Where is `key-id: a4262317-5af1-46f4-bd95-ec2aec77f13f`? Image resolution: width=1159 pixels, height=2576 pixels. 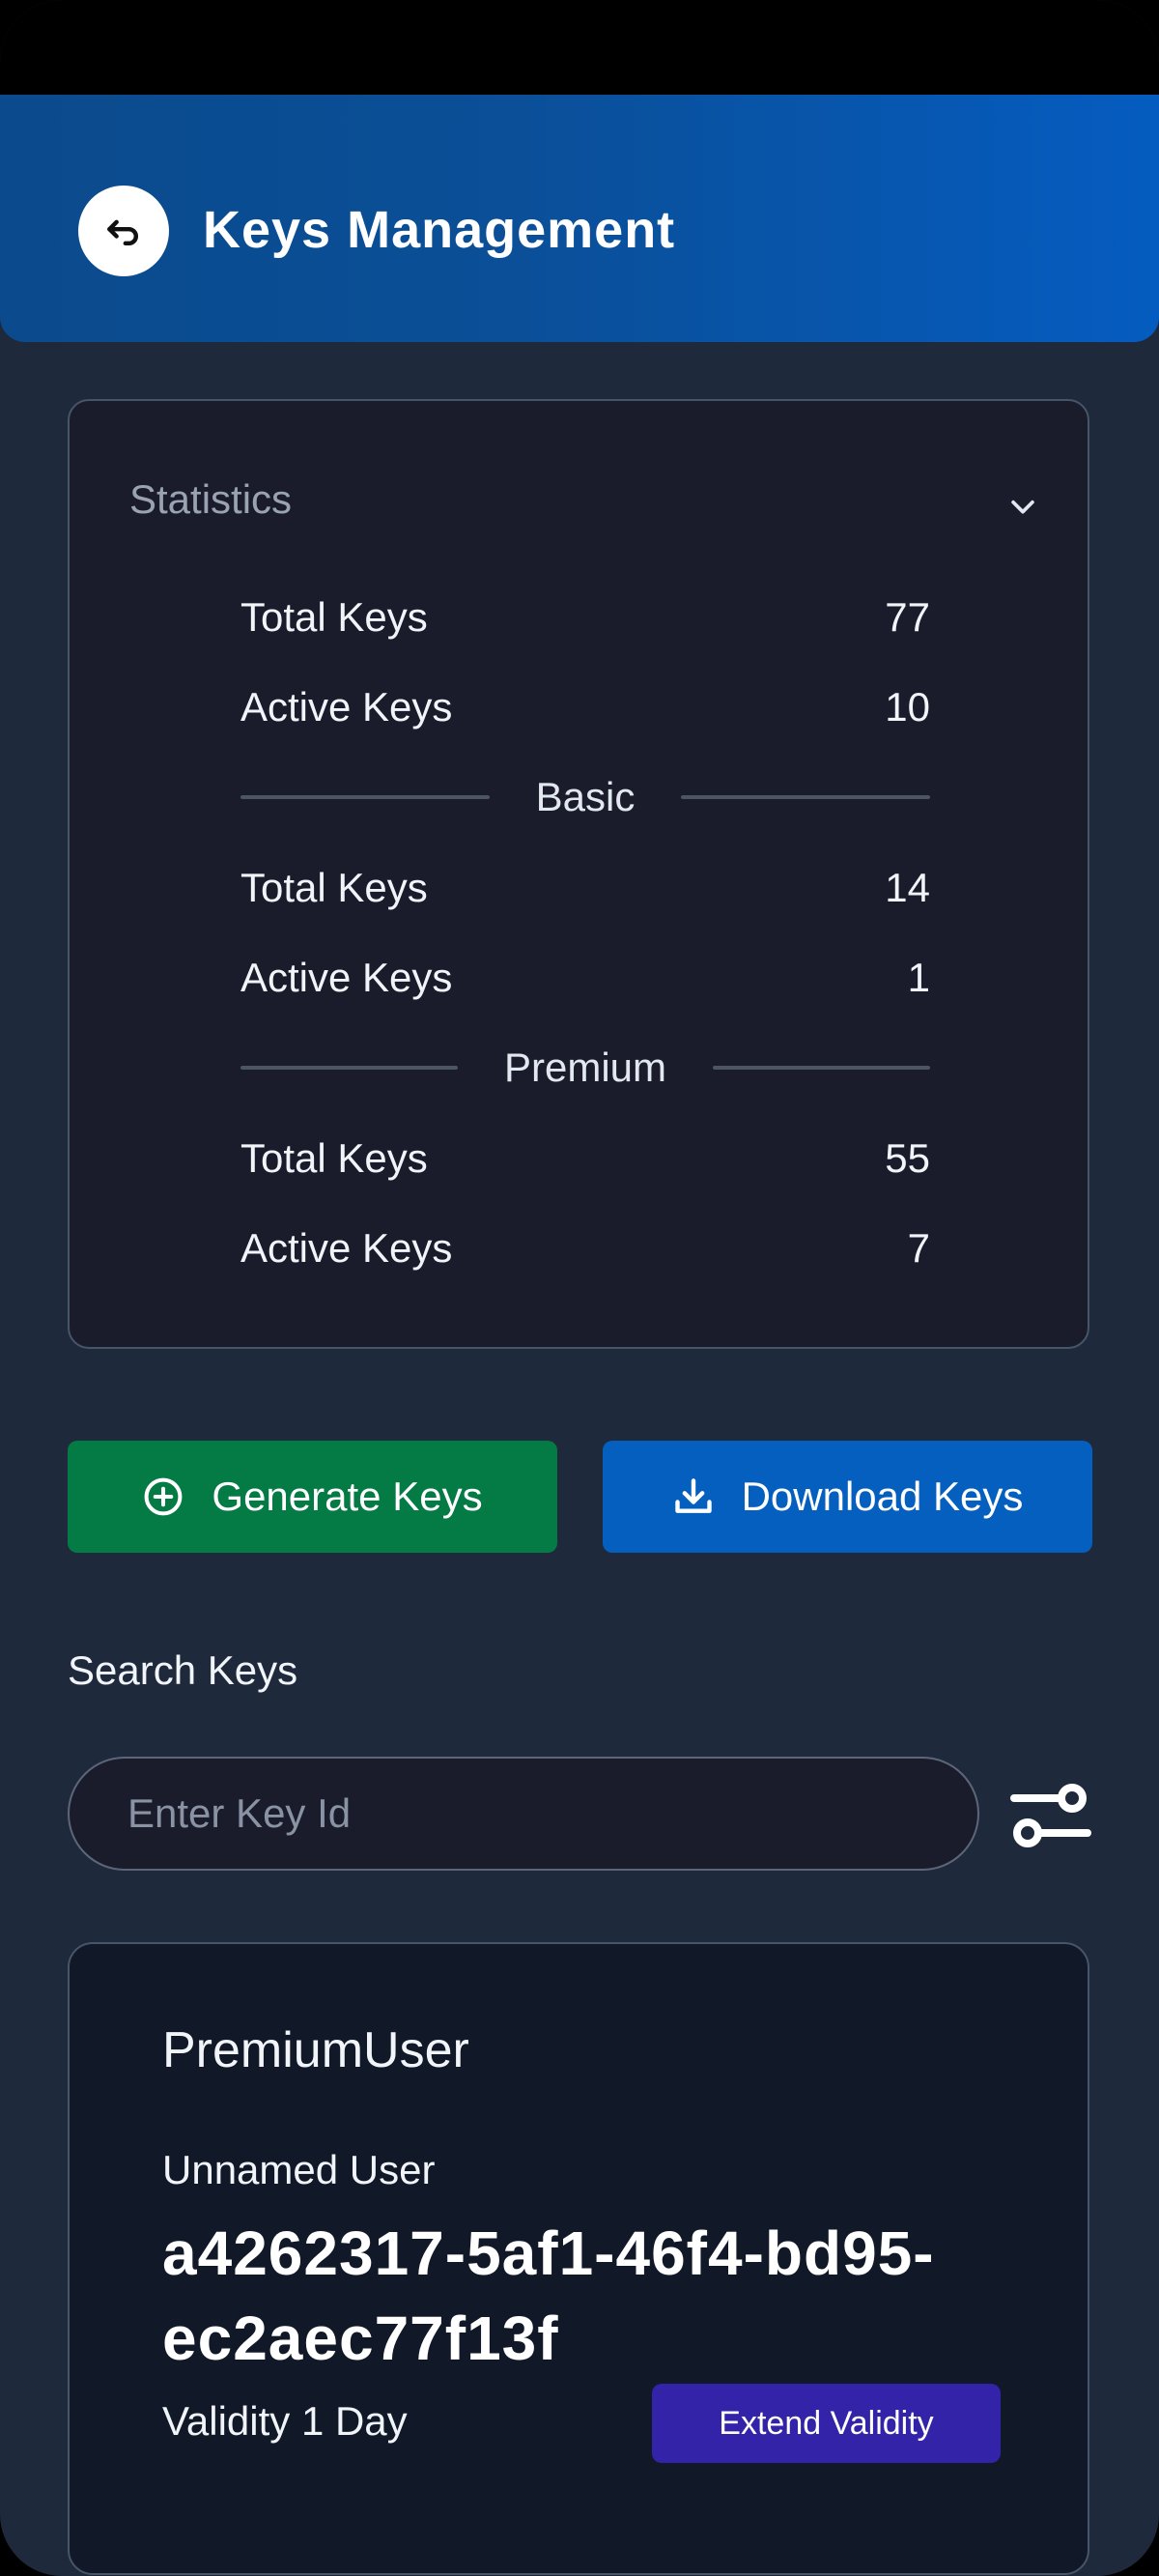
key-id: a4262317-5af1-46f4-bd95-ec2aec77f13f is located at coordinates (548, 2296).